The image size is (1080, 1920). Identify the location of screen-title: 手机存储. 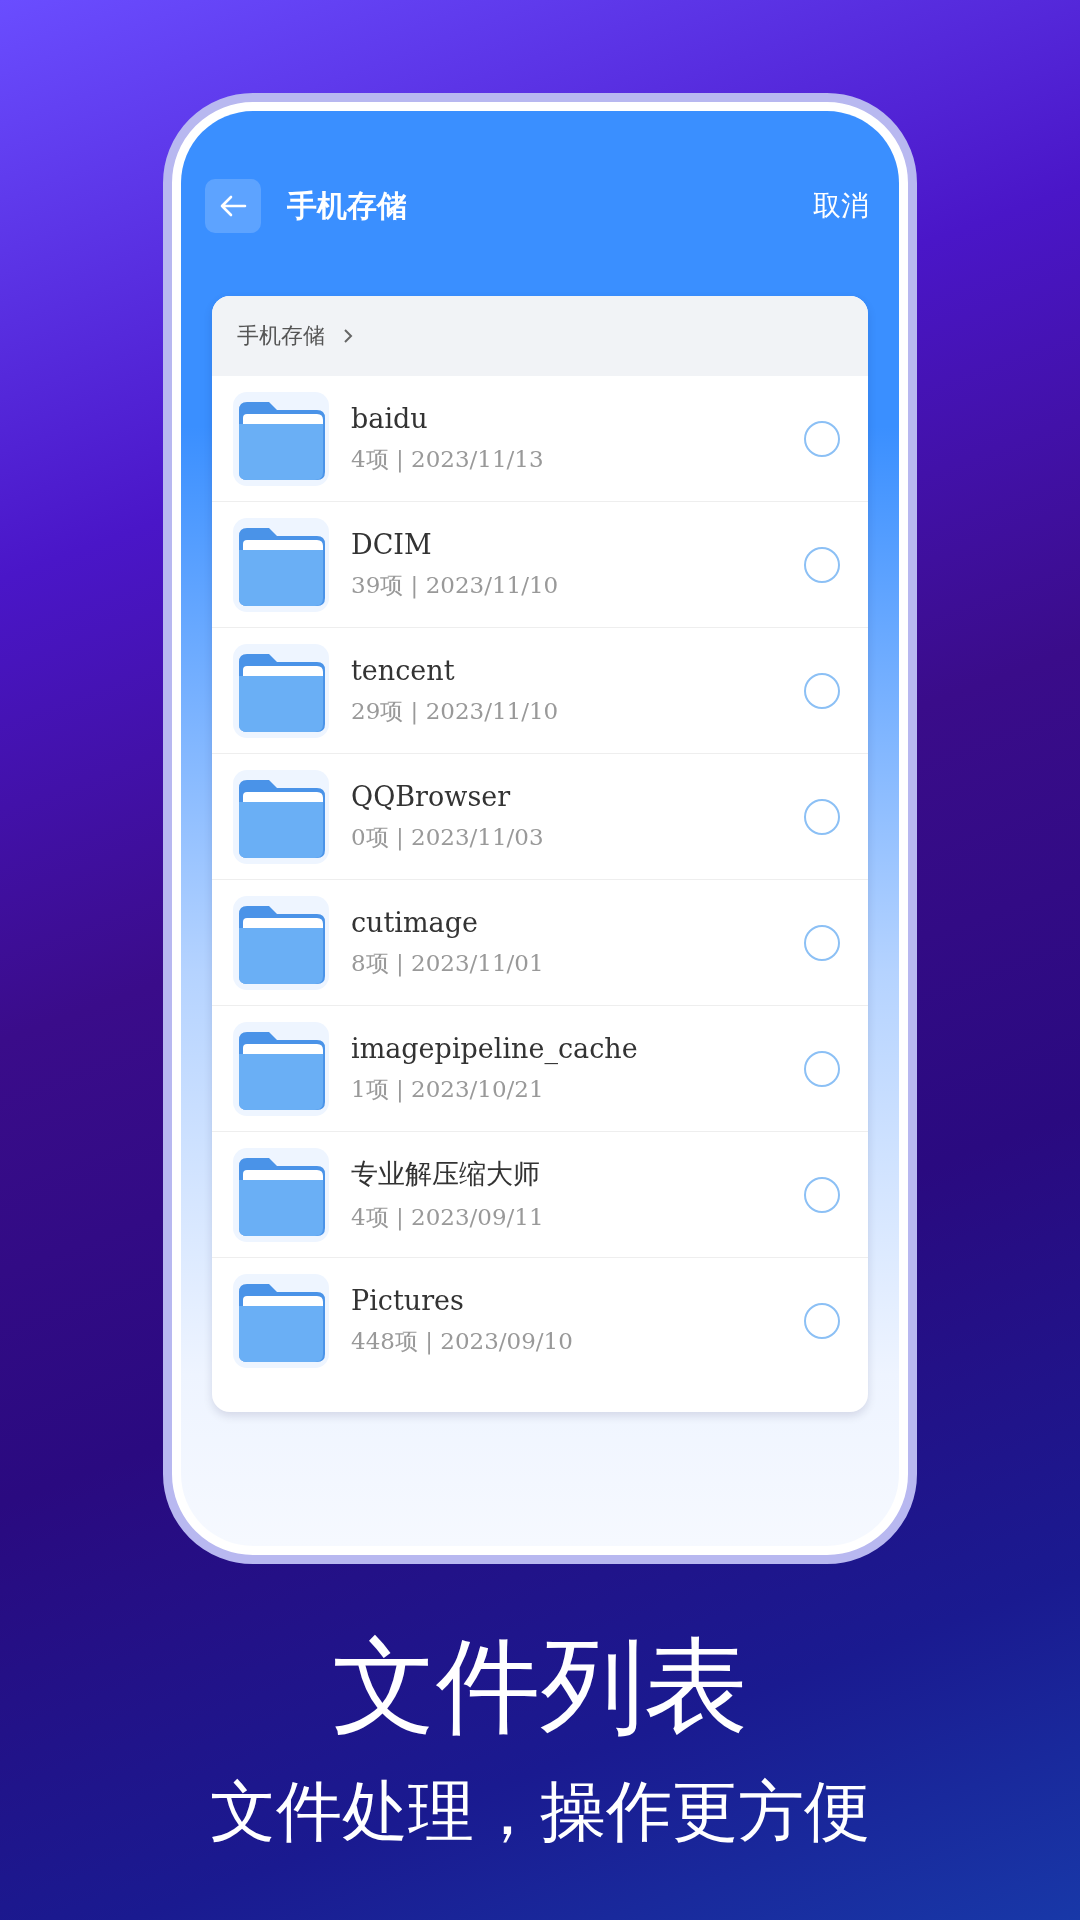
(347, 205).